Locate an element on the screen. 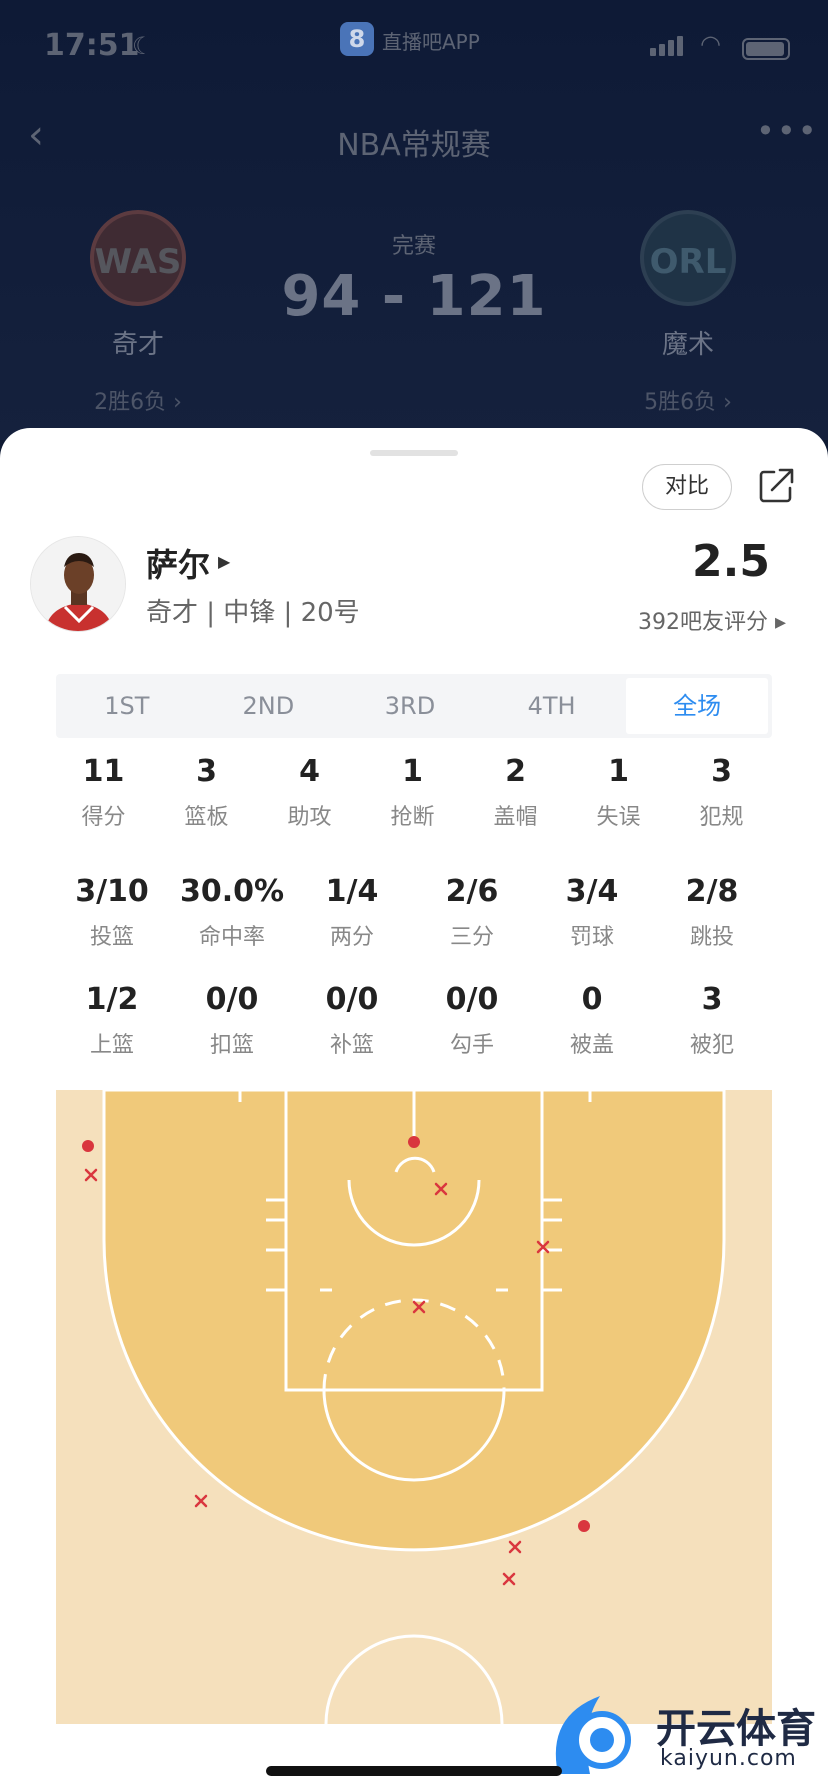 This screenshot has width=828, height=1792. wifi-icon: ◠ is located at coordinates (710, 44).